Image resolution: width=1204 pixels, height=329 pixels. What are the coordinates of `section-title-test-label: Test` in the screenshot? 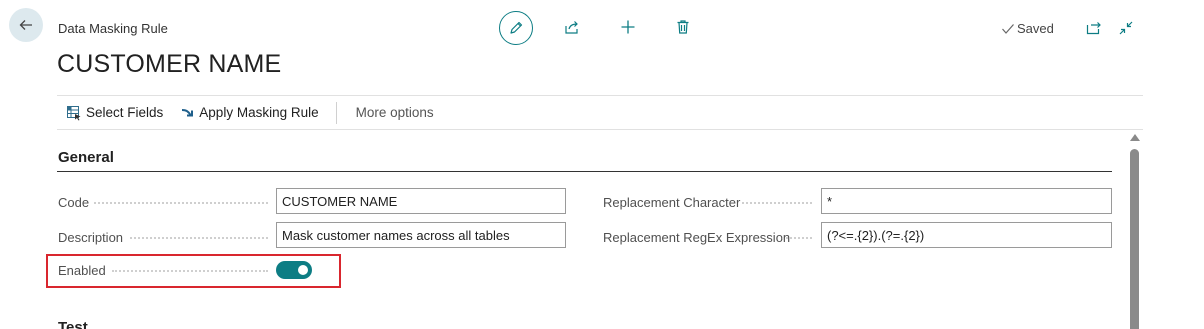 It's located at (73, 324).